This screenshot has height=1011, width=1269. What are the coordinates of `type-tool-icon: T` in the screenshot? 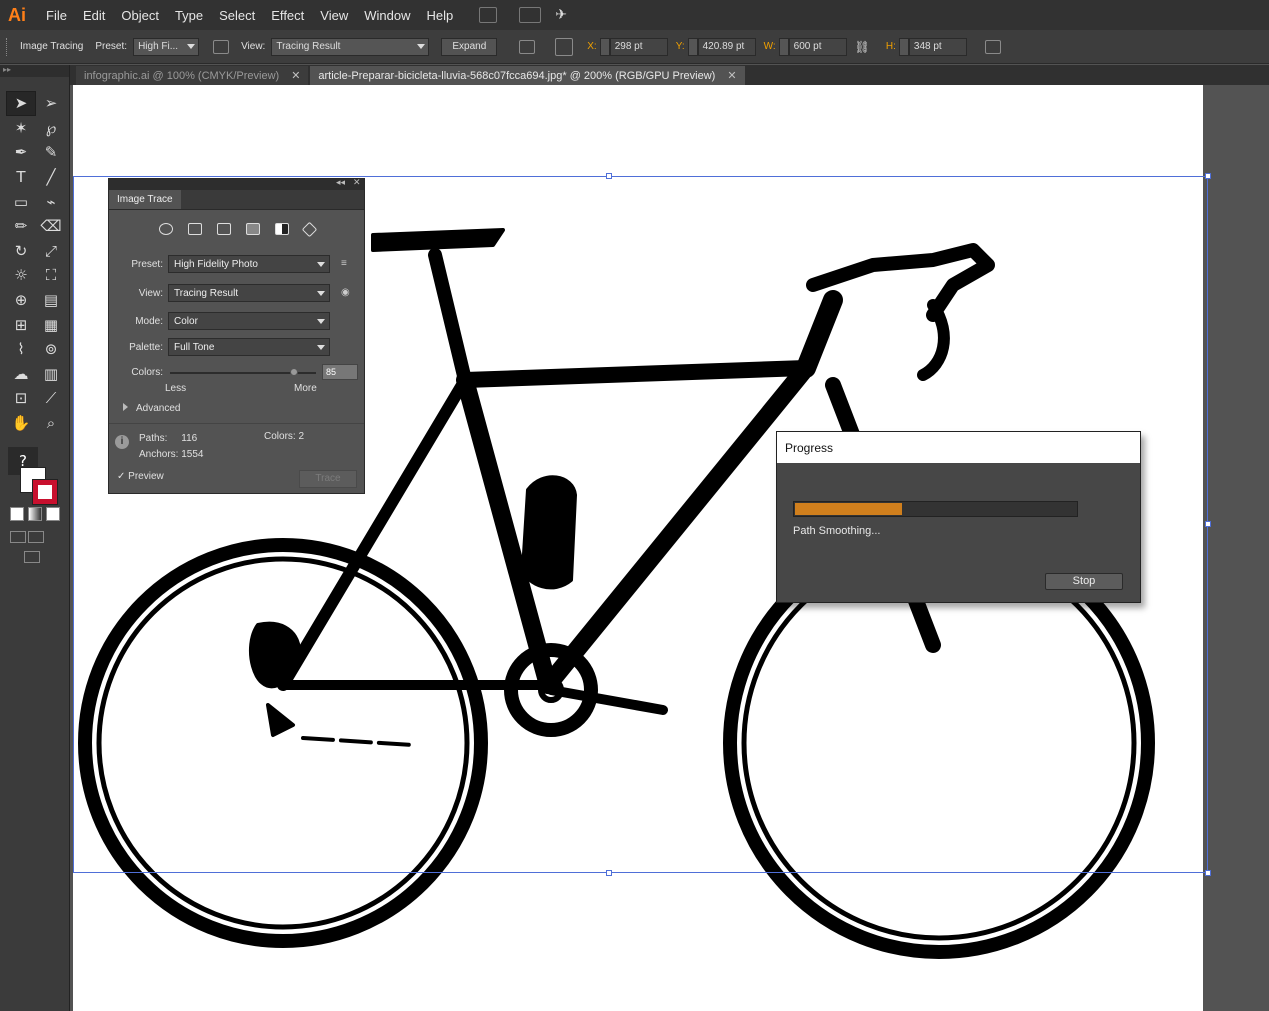 It's located at (21, 177).